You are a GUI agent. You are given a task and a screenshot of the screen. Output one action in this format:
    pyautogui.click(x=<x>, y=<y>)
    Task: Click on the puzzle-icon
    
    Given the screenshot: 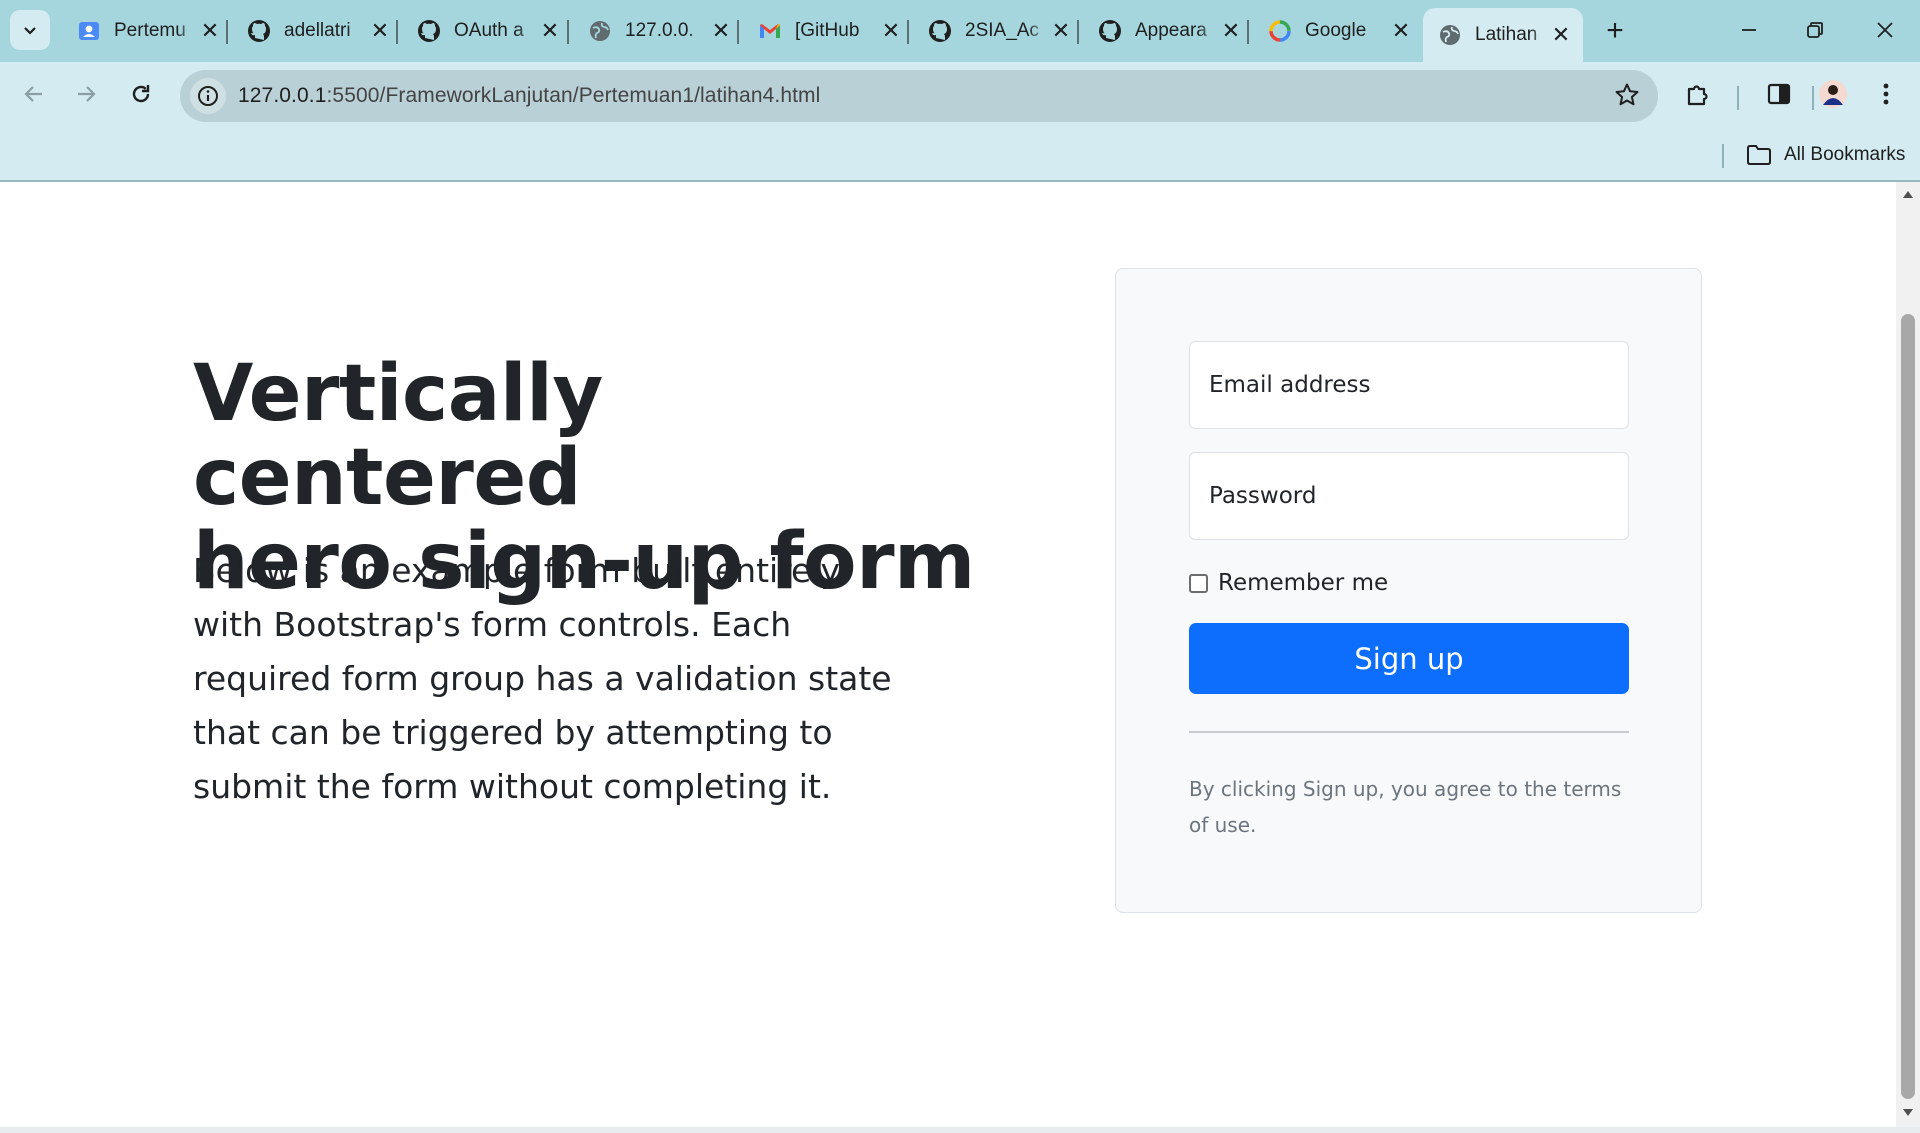 What is the action you would take?
    pyautogui.click(x=1697, y=95)
    